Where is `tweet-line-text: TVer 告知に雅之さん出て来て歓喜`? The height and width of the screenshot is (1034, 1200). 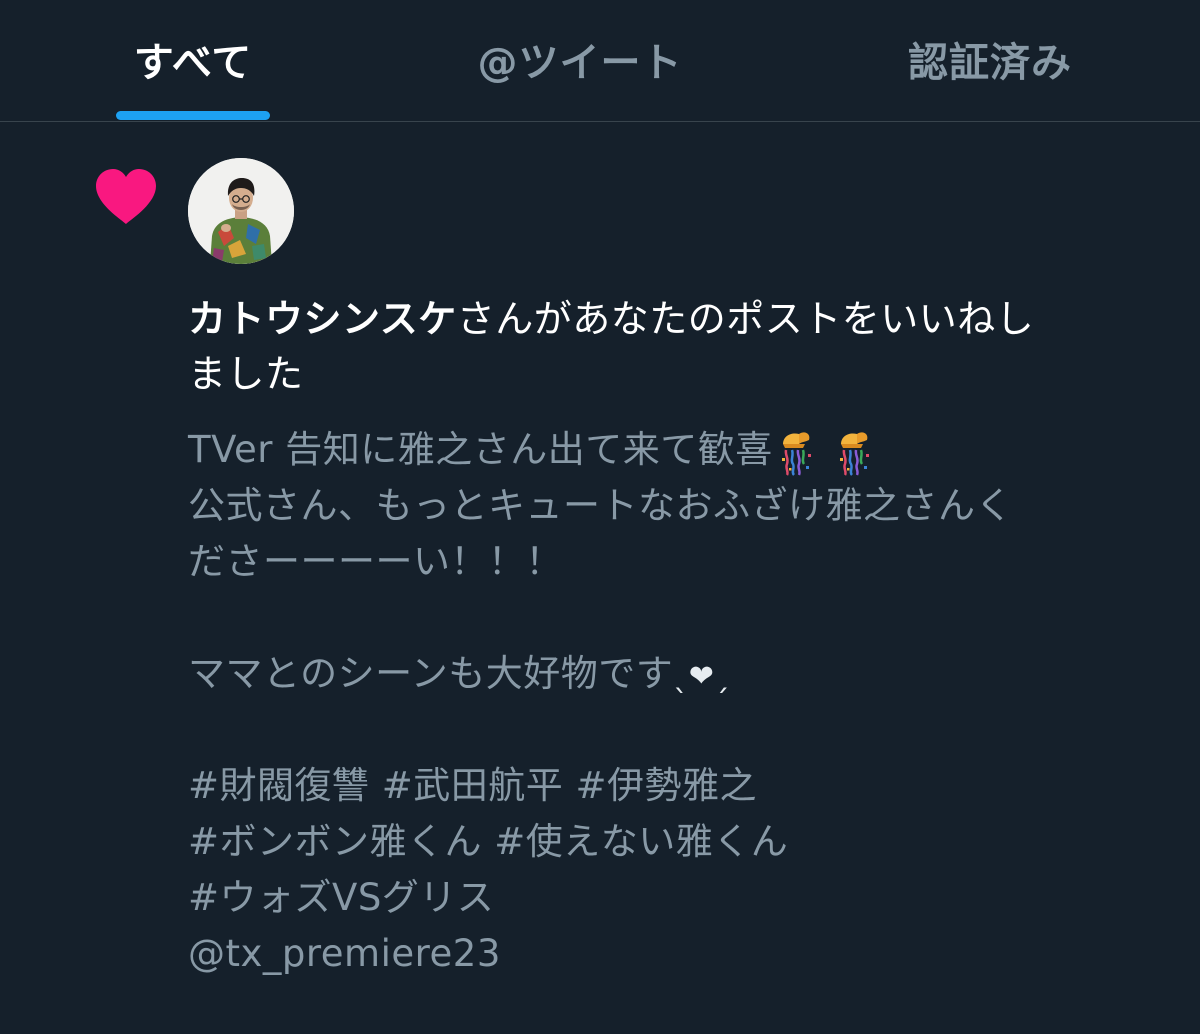
tweet-line-text: TVer 告知に雅之さん出て来て歓喜 is located at coordinates (480, 449).